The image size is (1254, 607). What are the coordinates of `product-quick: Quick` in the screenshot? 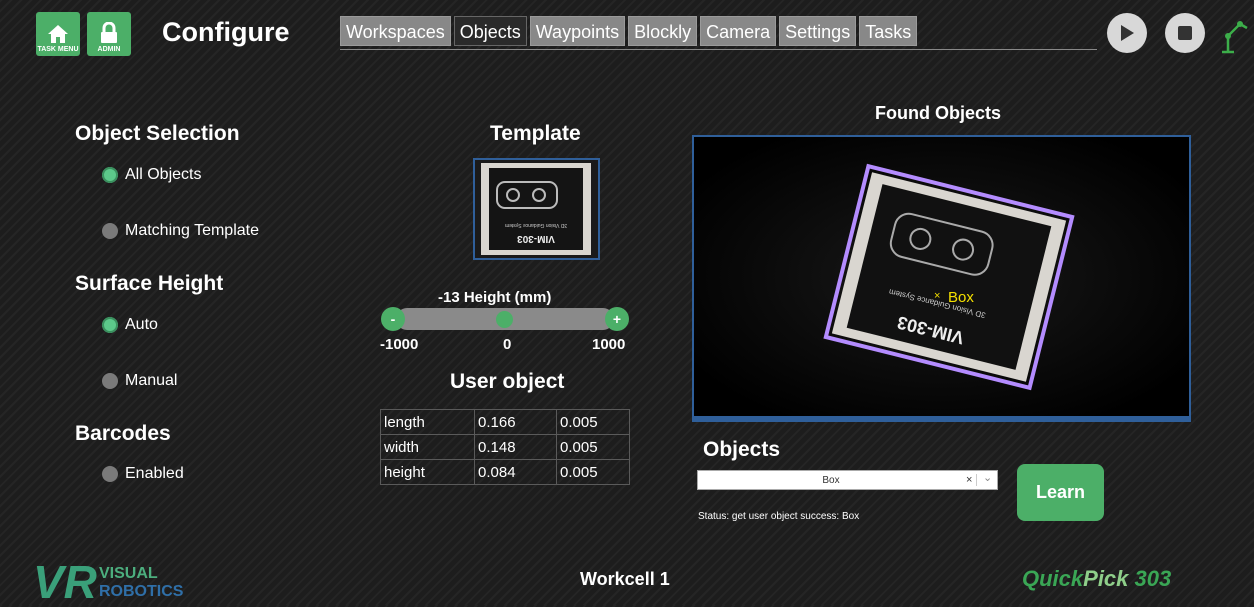 It's located at (1053, 578).